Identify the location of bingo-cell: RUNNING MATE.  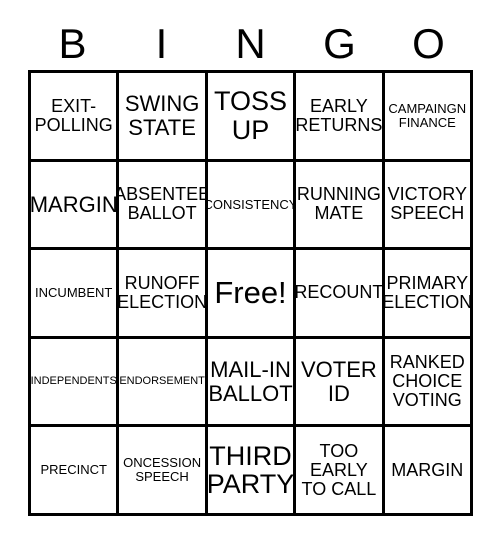
(340, 206).